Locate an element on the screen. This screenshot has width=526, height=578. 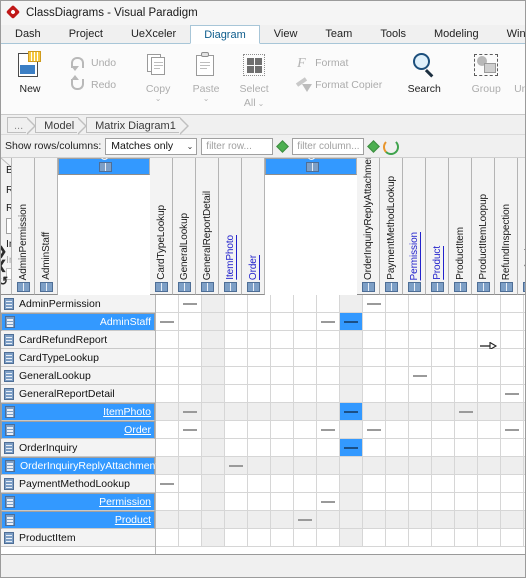
matrix-column-header: OrderInquiryReplyAttachment is located at coordinates (368, 226).